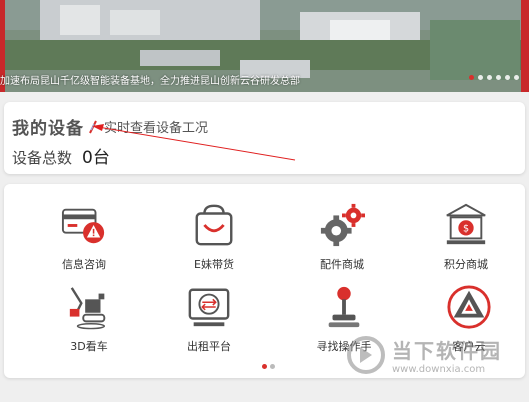 The height and width of the screenshot is (402, 529). What do you see at coordinates (156, 128) in the screenshot?
I see `my-devices-subtitle: 实时查看设备工况` at bounding box center [156, 128].